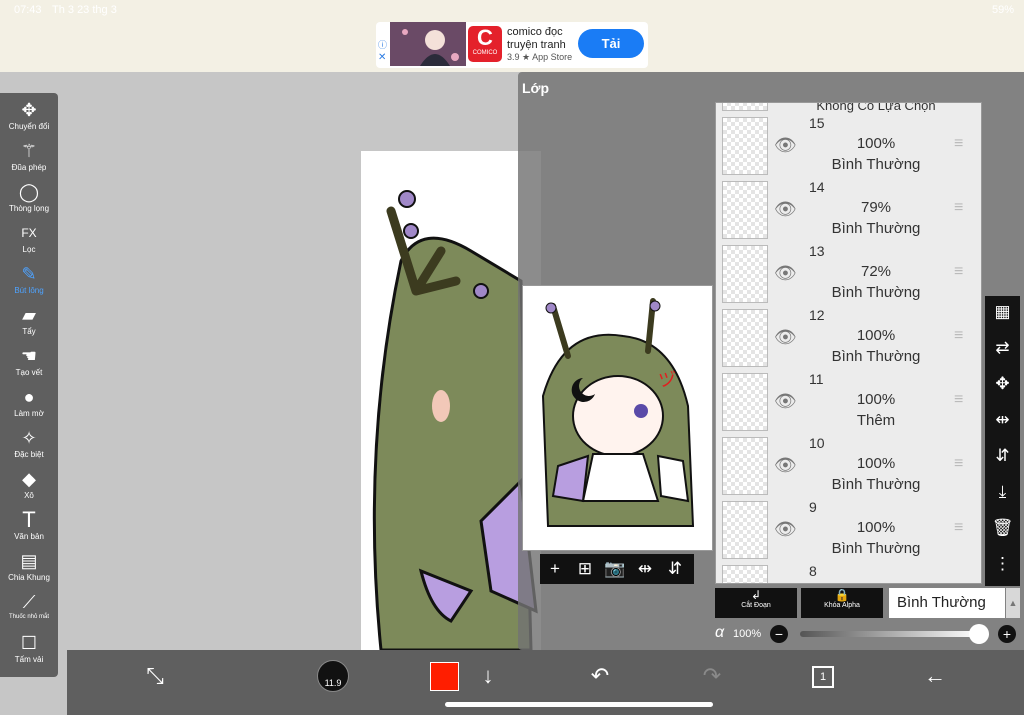  I want to click on tool-bucket: ◆ Xô, so click(29, 484).